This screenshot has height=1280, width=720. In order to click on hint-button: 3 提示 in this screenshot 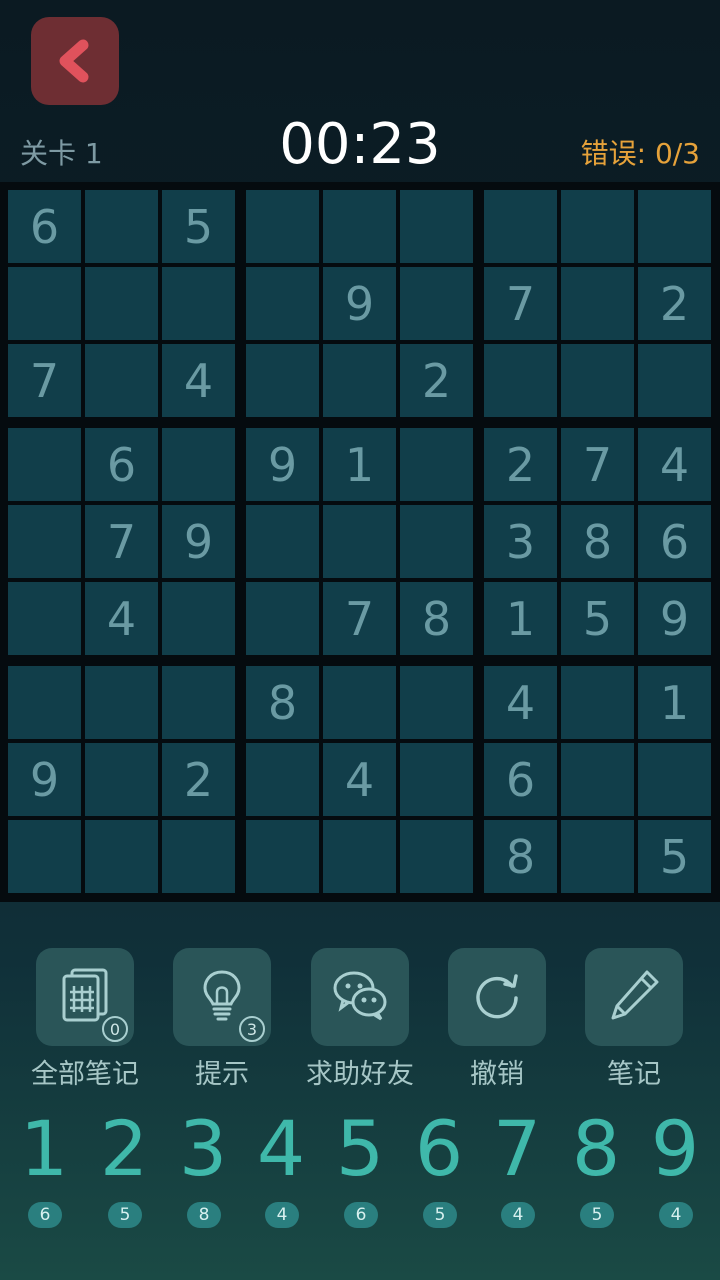, I will do `click(222, 1019)`.